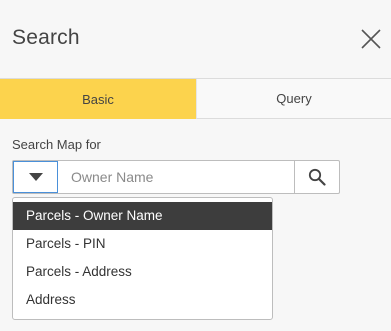 The image size is (391, 331). What do you see at coordinates (142, 300) in the screenshot?
I see `dropdown-option-address: Address` at bounding box center [142, 300].